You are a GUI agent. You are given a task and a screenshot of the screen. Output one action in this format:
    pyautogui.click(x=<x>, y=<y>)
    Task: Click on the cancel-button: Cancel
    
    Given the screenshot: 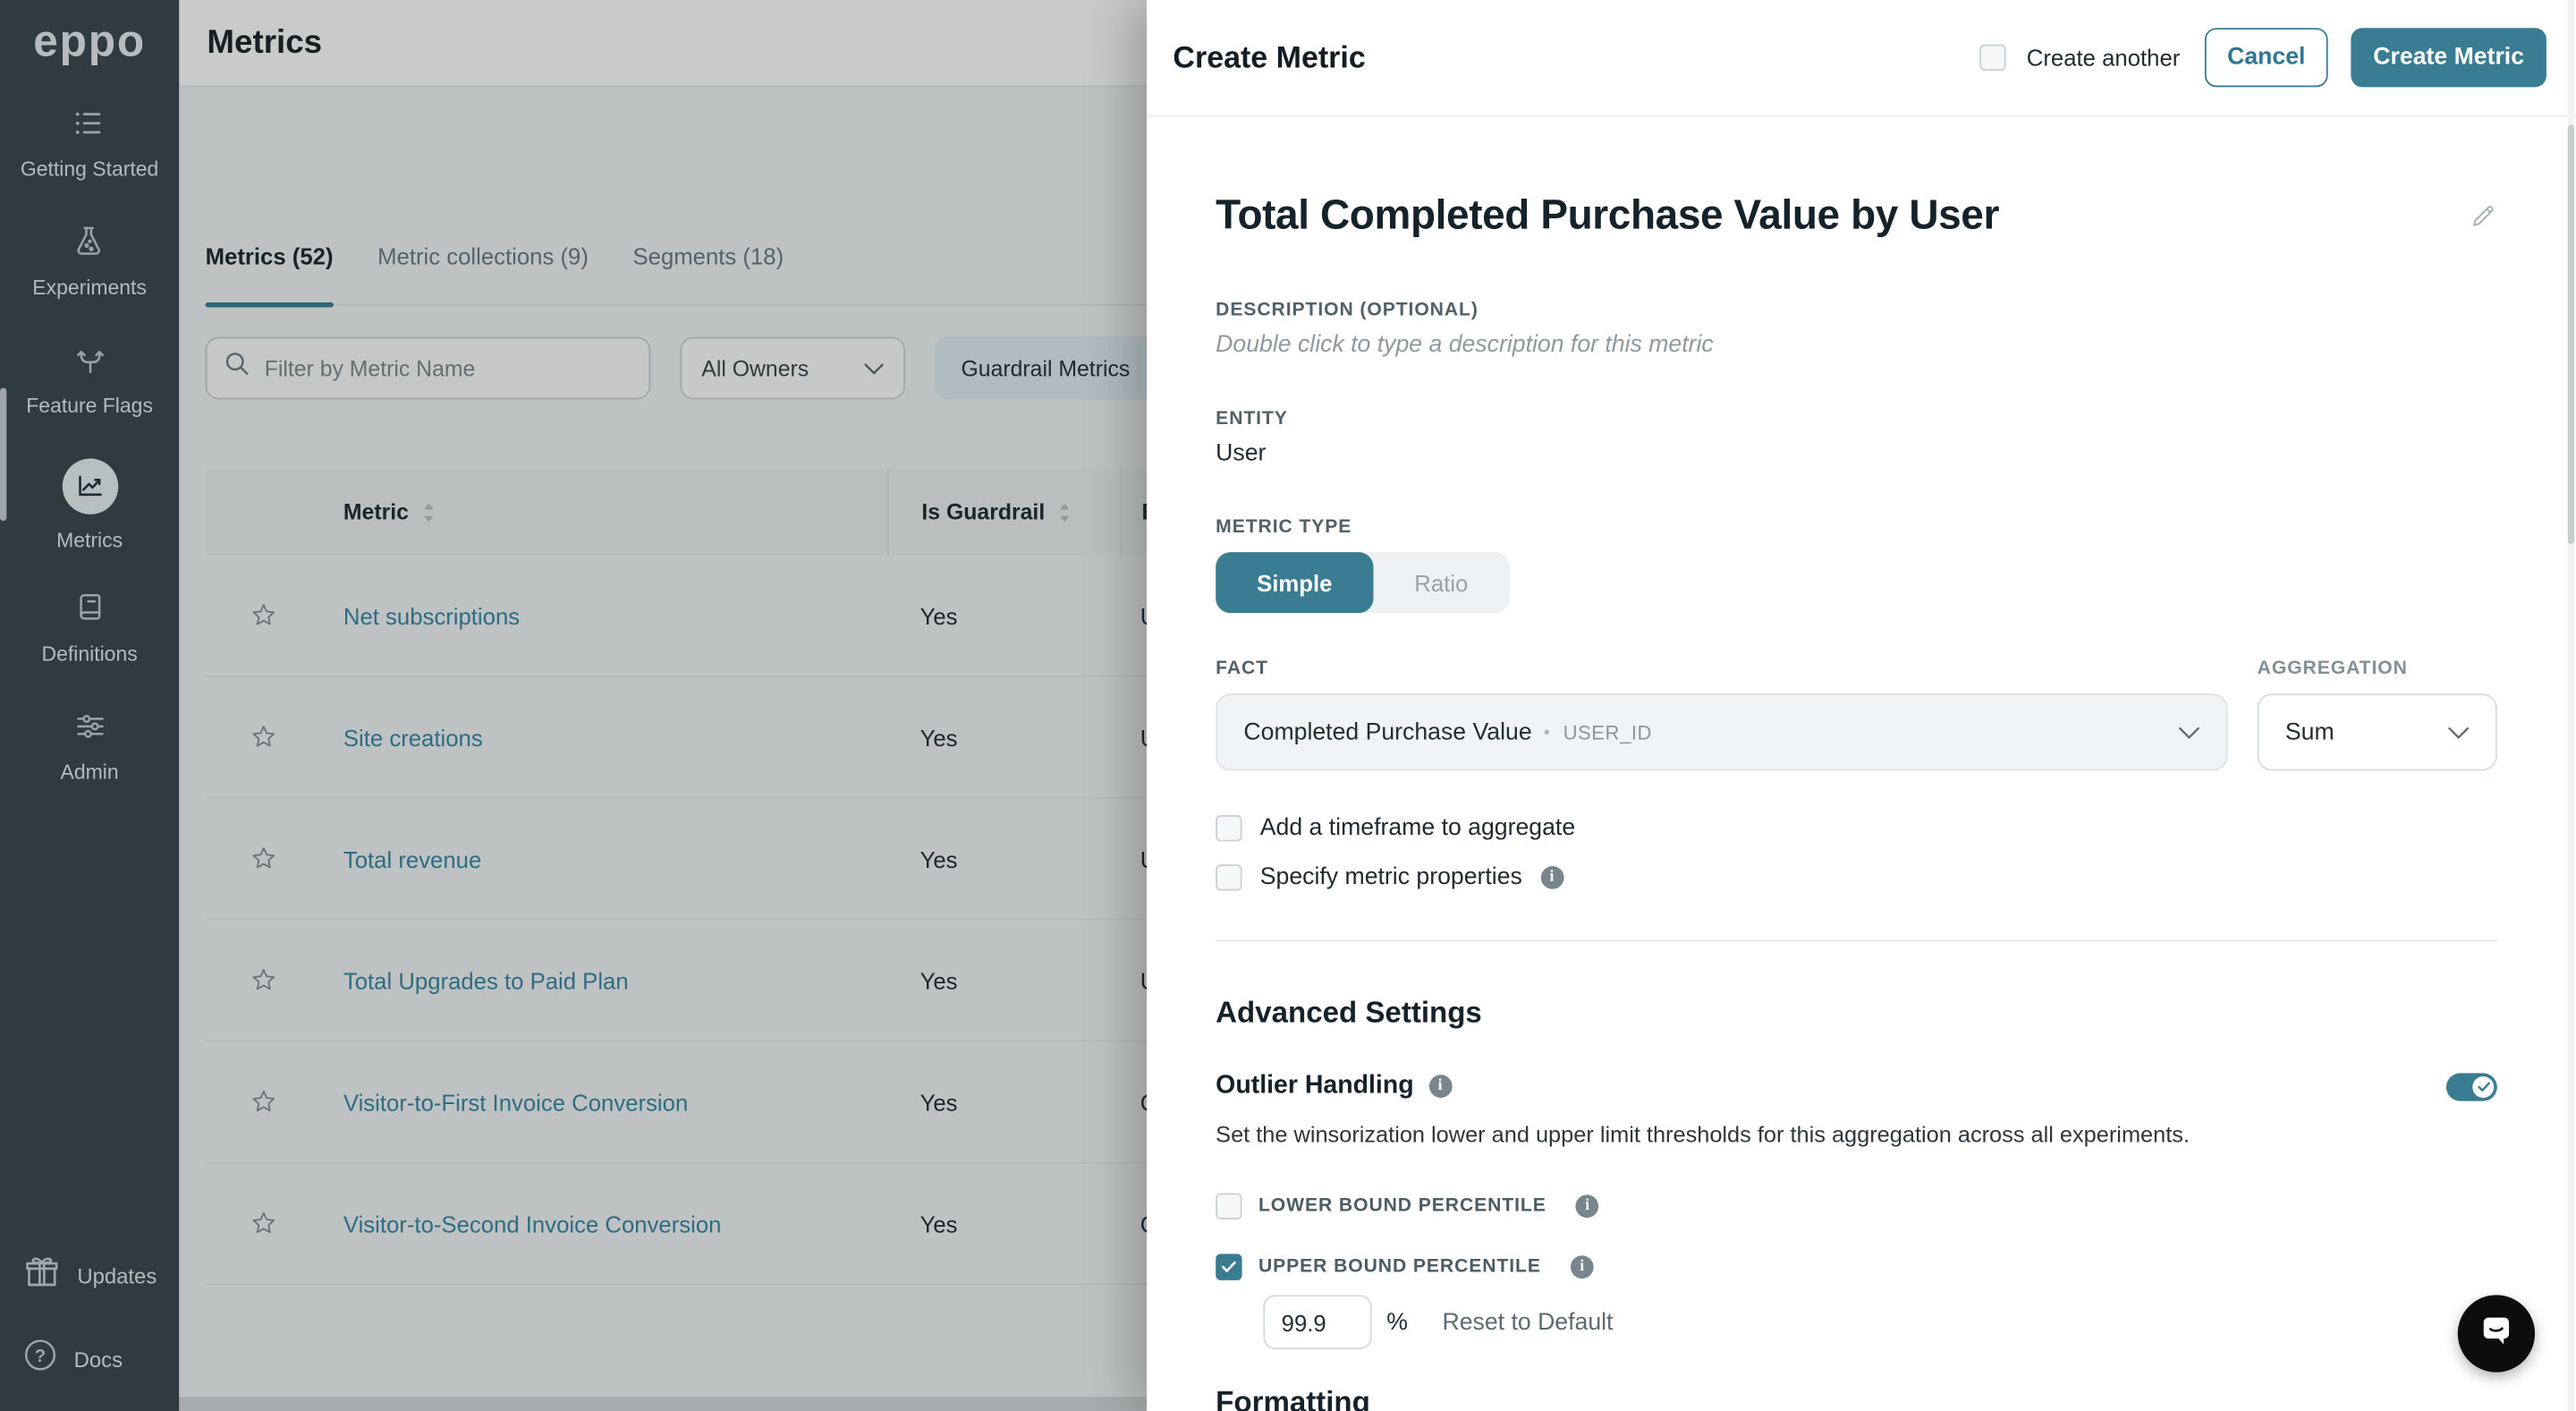 What is the action you would take?
    pyautogui.click(x=2266, y=58)
    